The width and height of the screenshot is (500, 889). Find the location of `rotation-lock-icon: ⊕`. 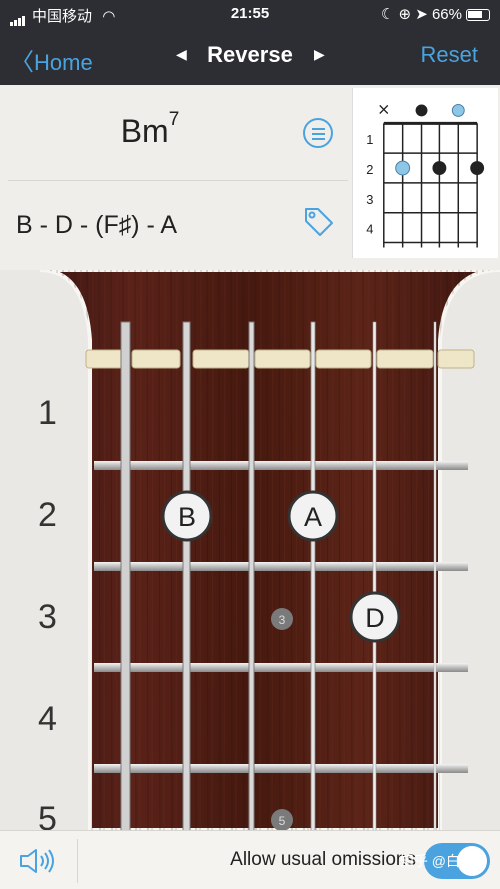

rotation-lock-icon: ⊕ is located at coordinates (405, 14).